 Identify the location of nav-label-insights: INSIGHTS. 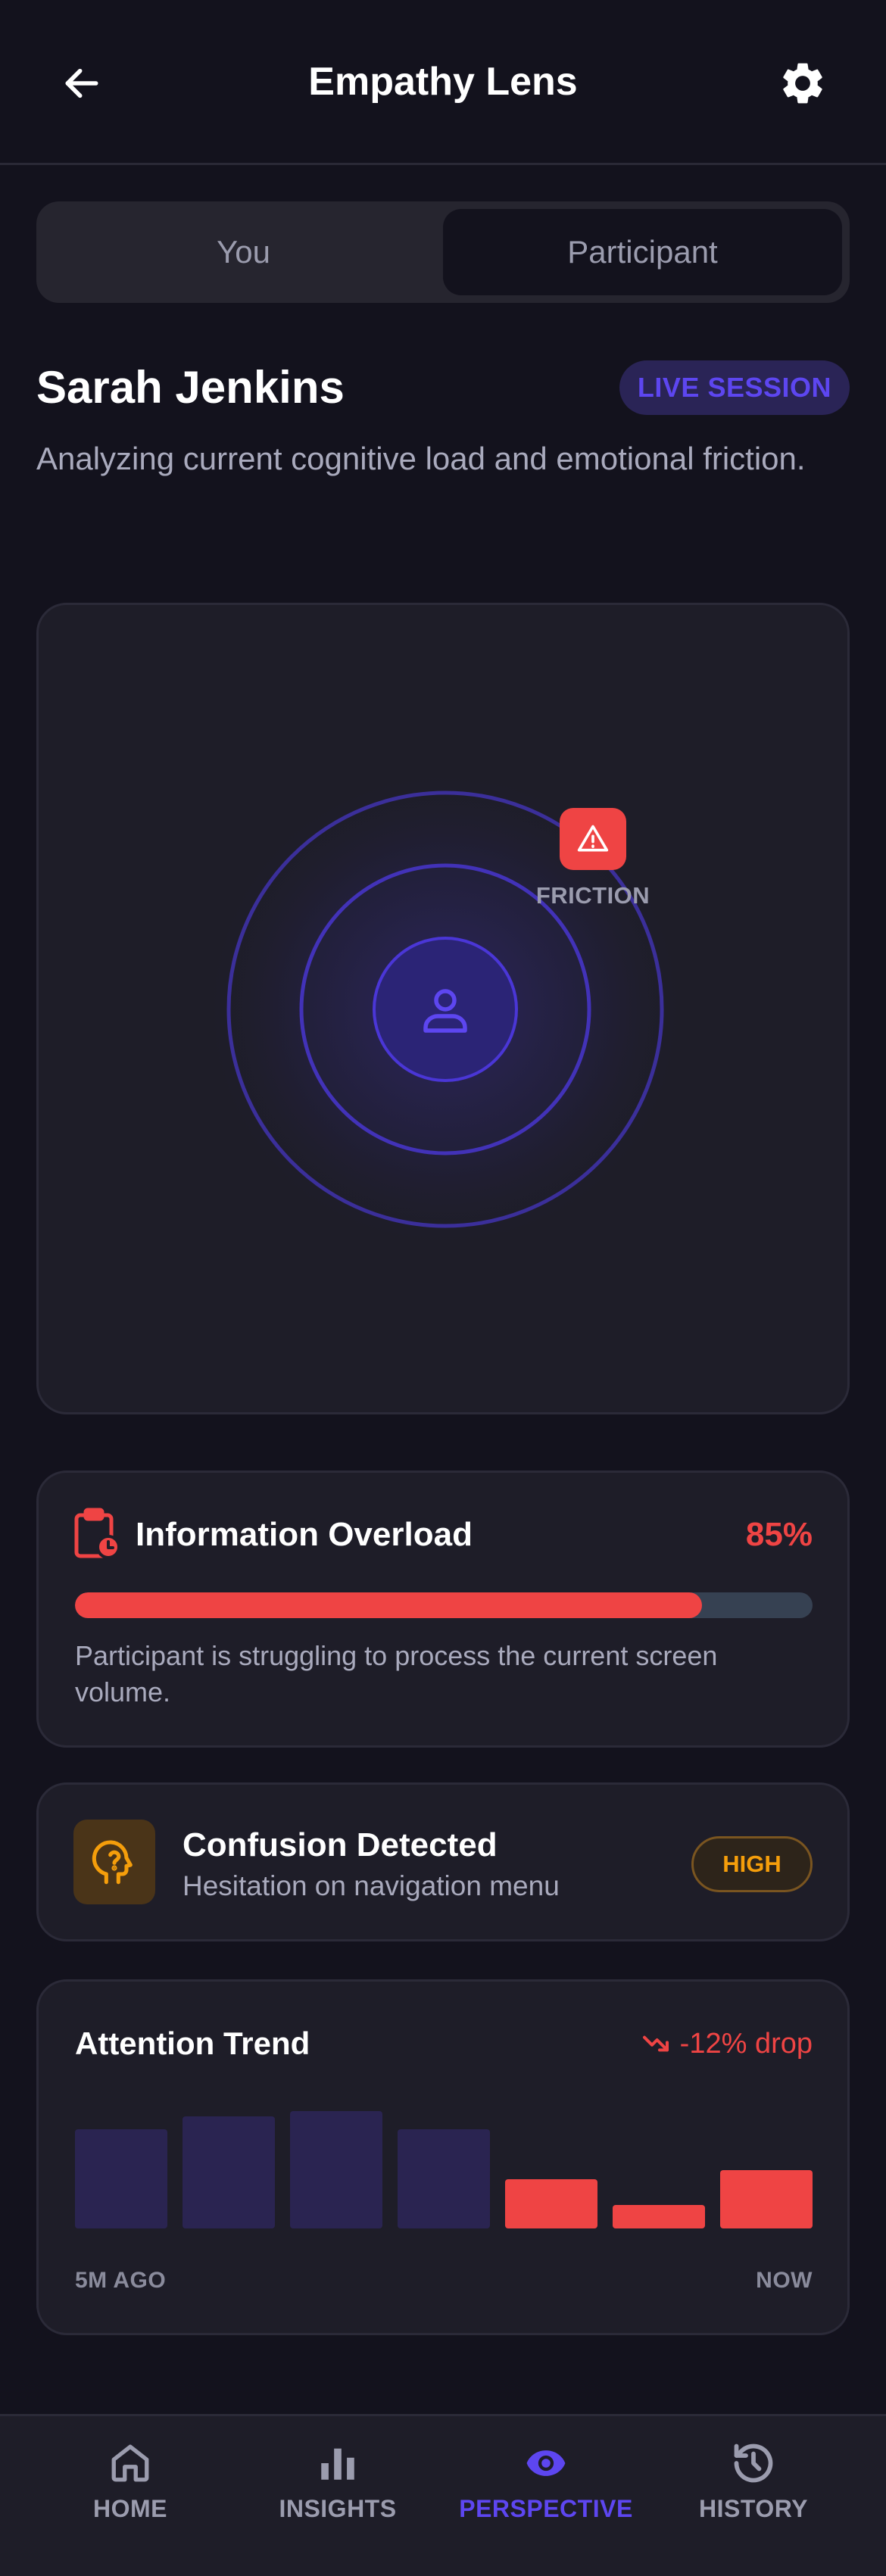
(338, 2508).